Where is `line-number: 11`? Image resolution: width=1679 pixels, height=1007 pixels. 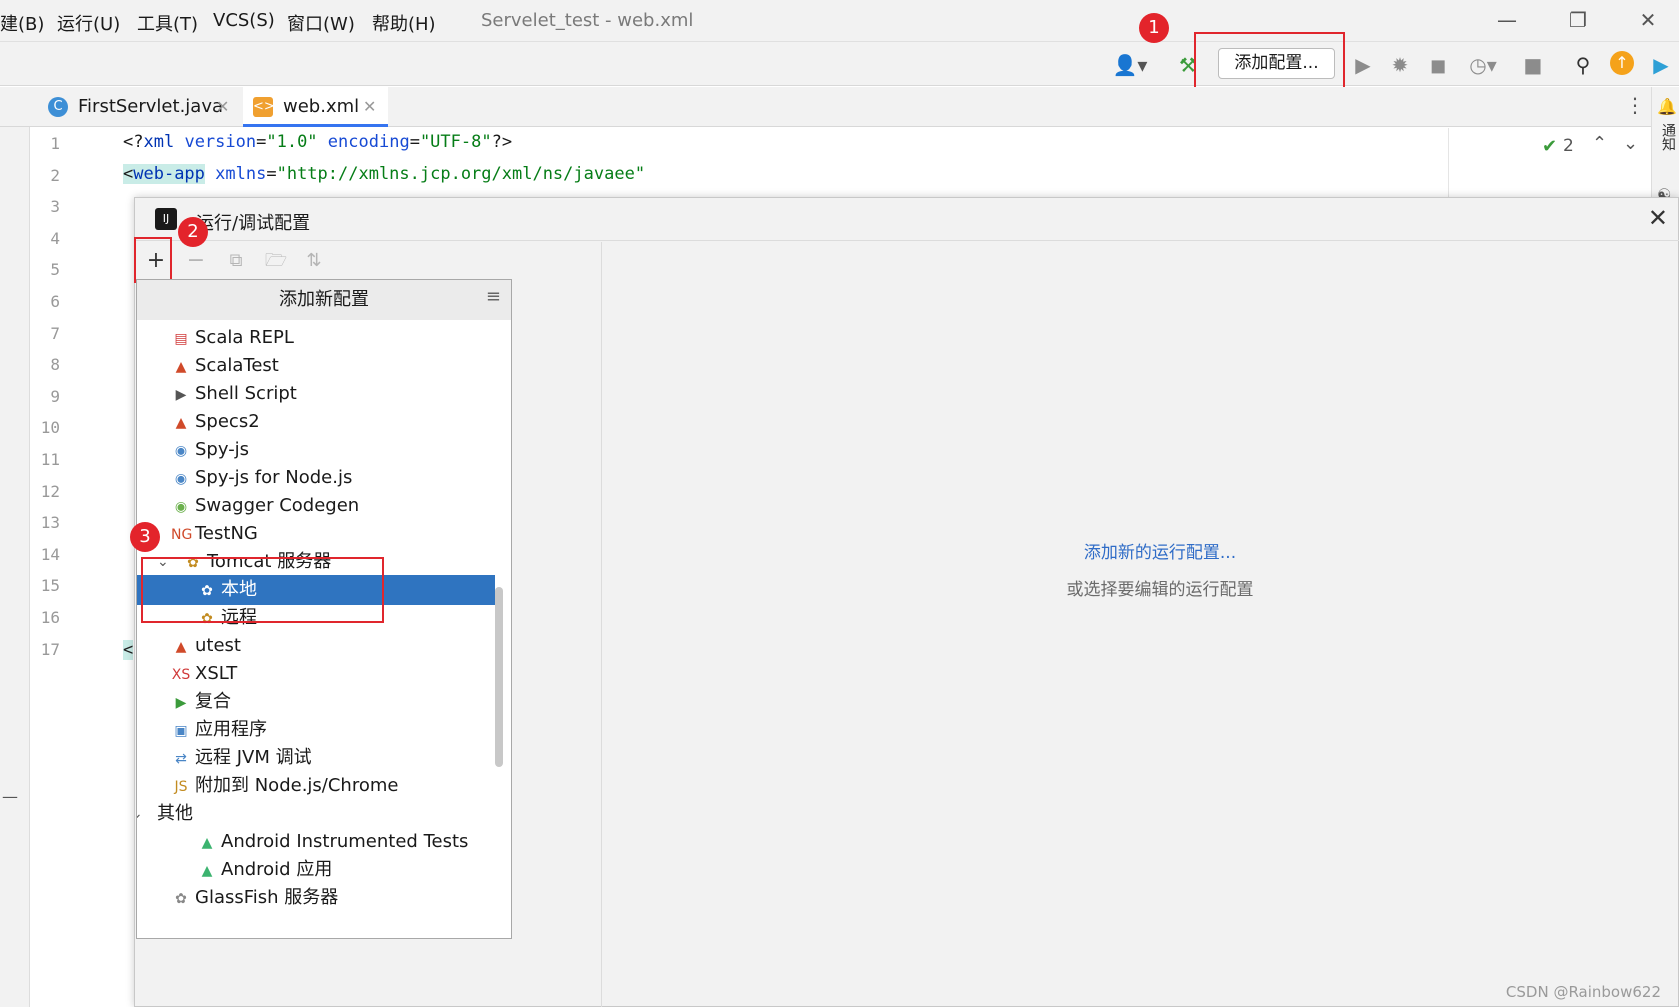 line-number: 11 is located at coordinates (50, 459).